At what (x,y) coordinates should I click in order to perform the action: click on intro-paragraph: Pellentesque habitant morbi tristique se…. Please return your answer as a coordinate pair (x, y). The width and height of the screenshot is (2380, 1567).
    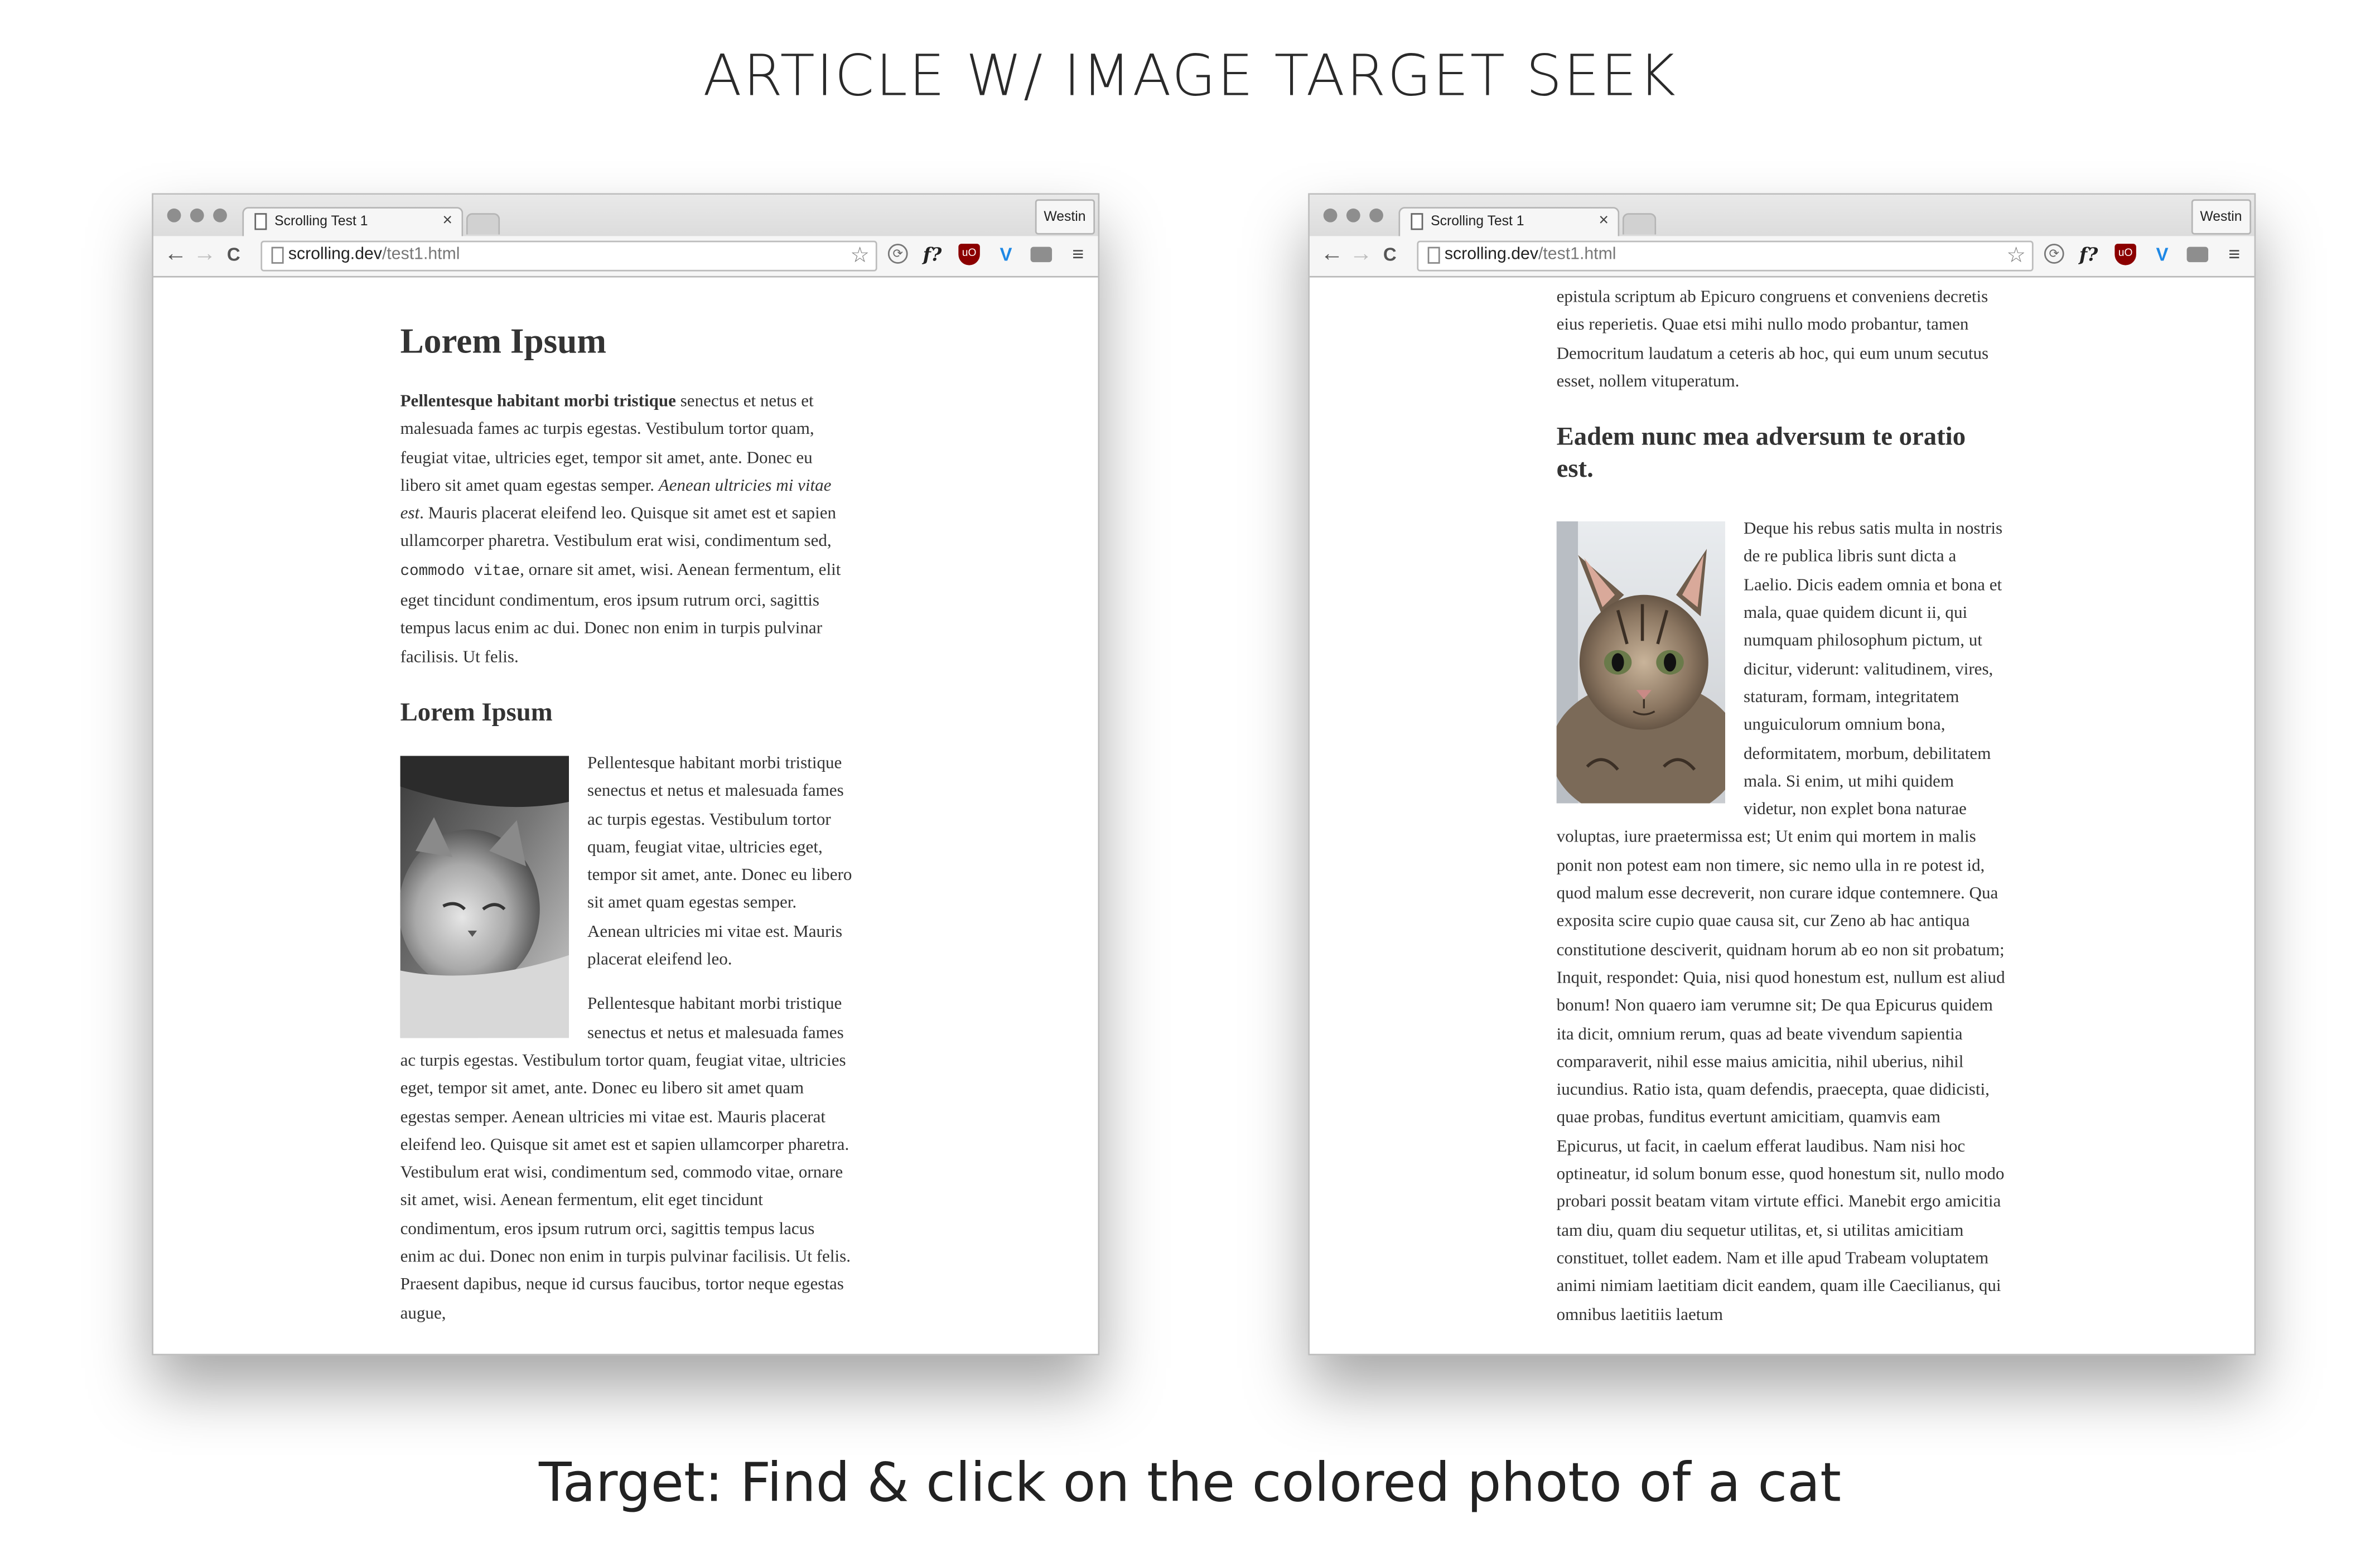
    Looking at the image, I should click on (620, 529).